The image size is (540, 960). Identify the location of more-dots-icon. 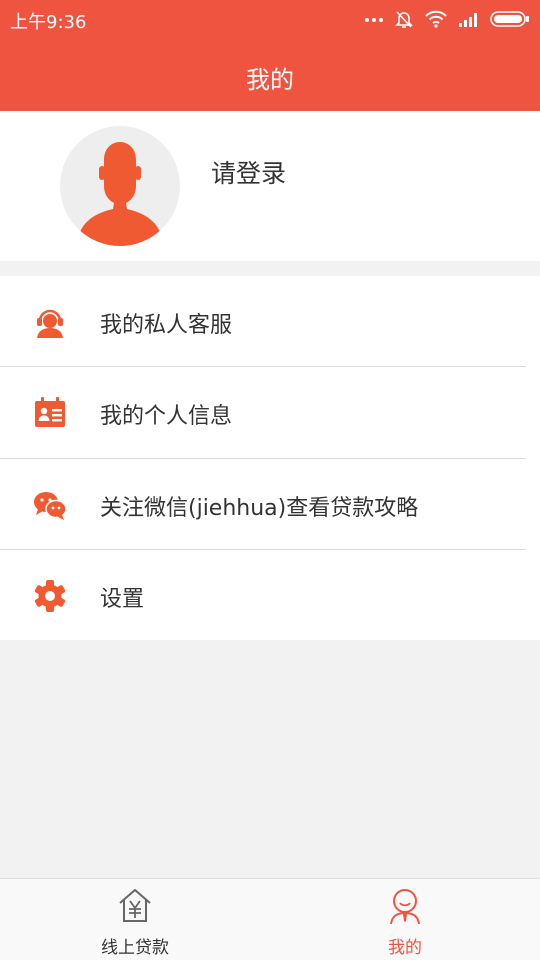
(374, 19).